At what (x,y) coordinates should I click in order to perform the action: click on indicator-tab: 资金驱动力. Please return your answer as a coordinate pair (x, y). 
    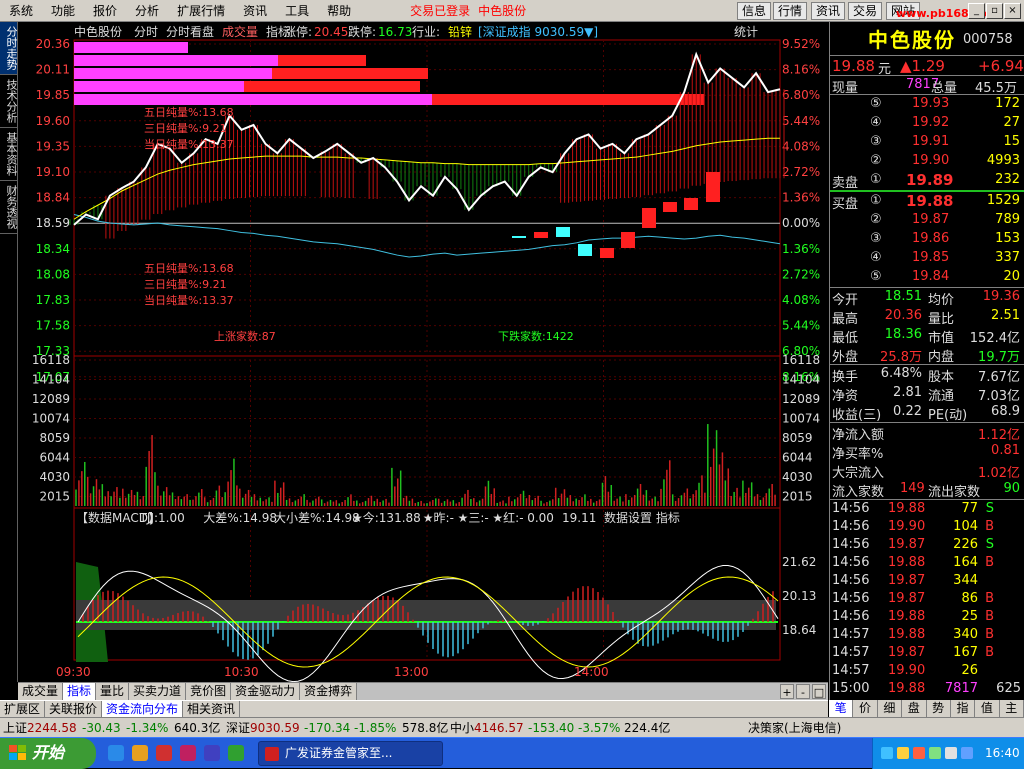
    Looking at the image, I should click on (266, 691).